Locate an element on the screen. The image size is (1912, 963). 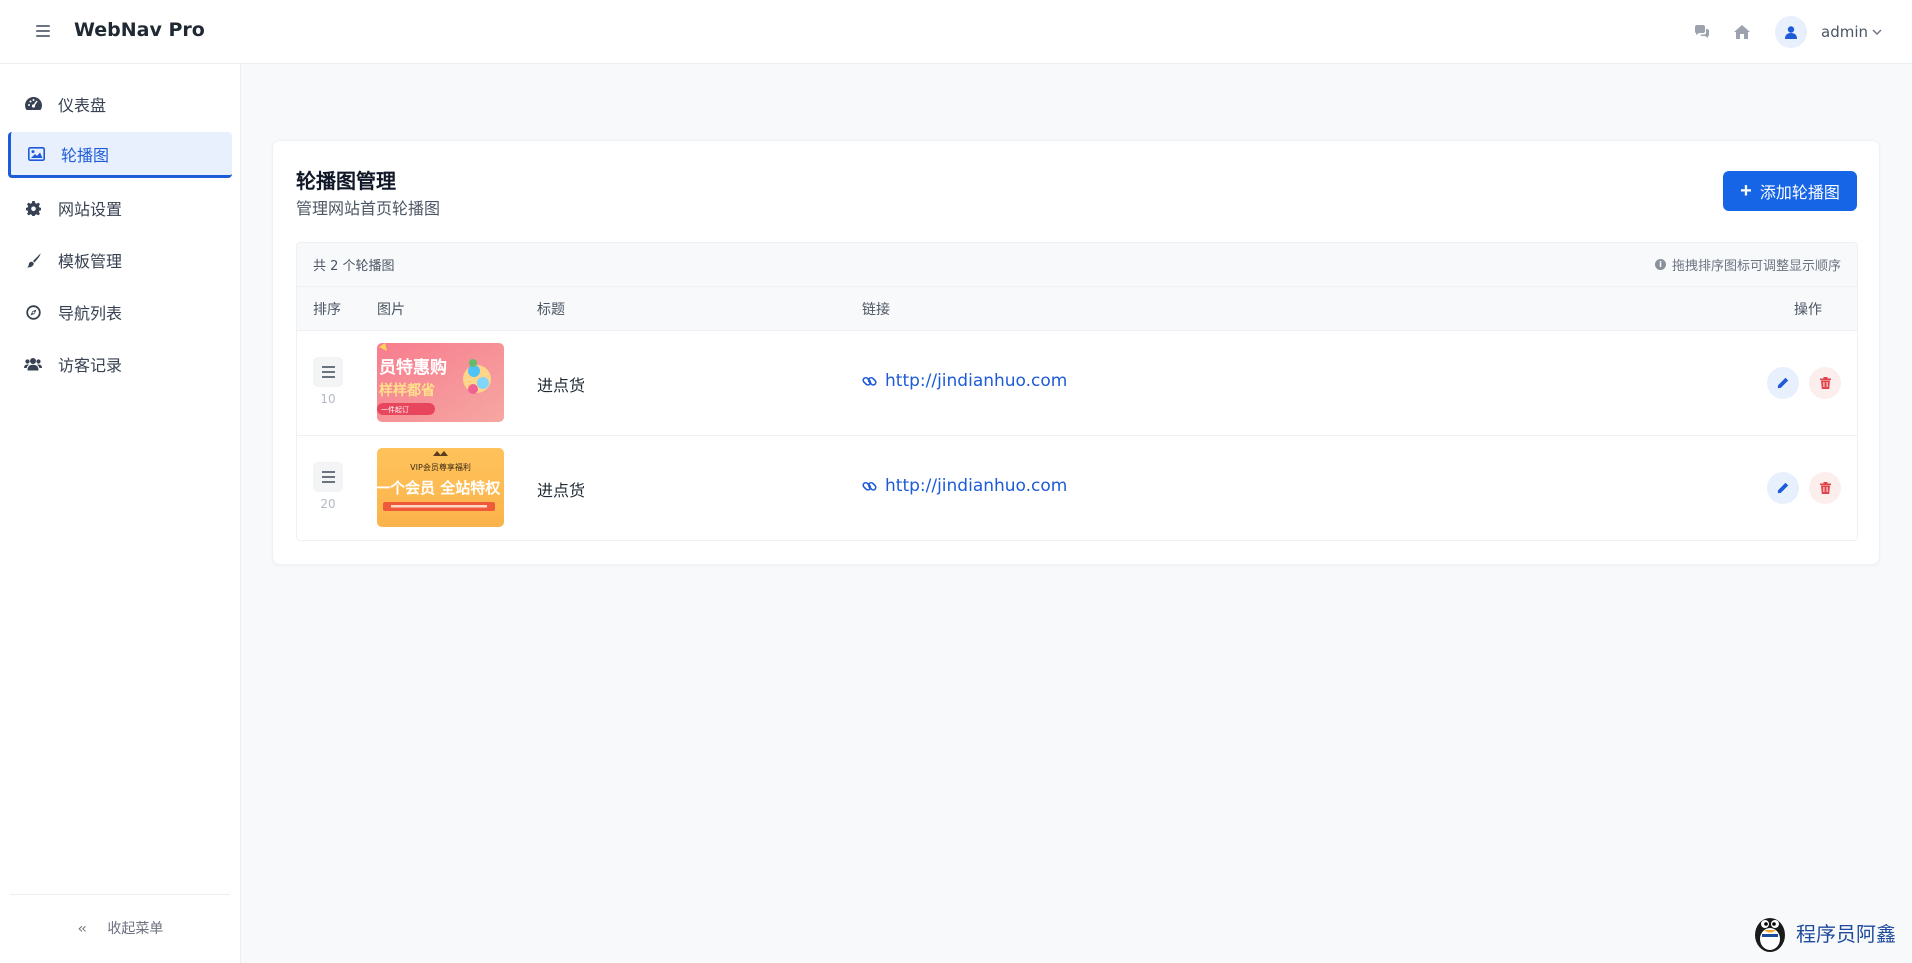
table-header: 排序 图片 标题 链接 操作 is located at coordinates (1077, 309).